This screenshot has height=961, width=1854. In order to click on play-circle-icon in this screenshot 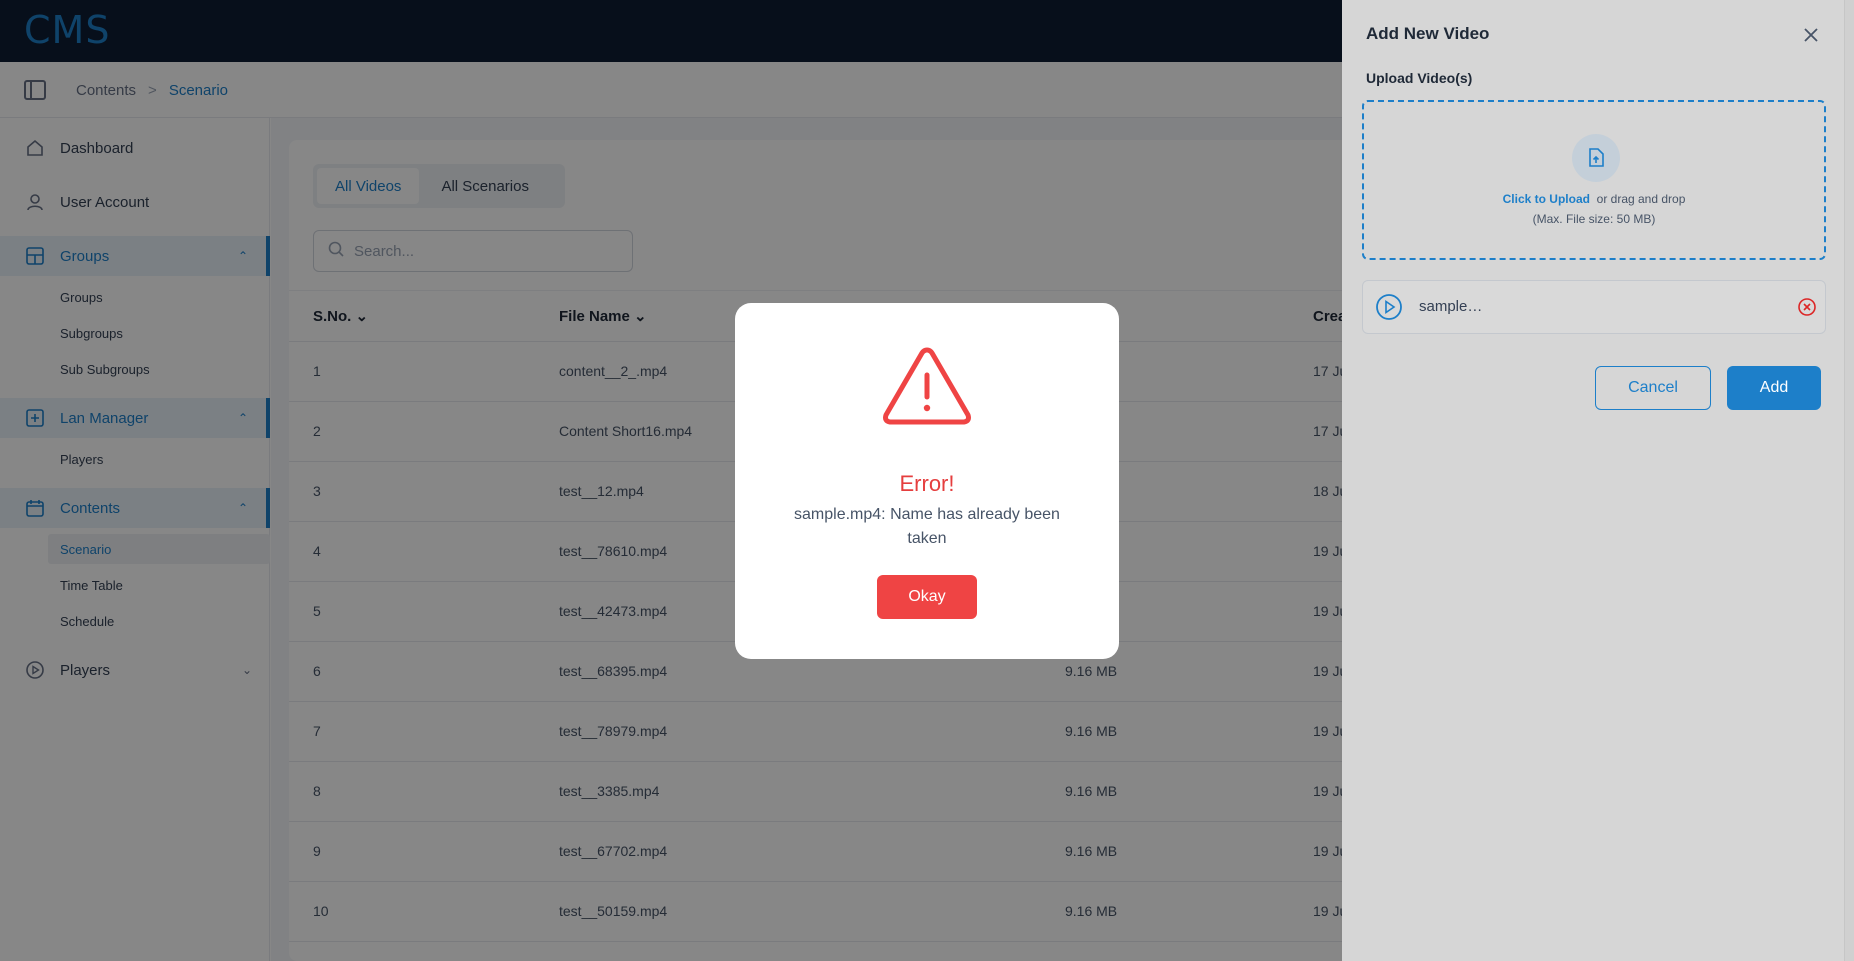, I will do `click(1389, 307)`.